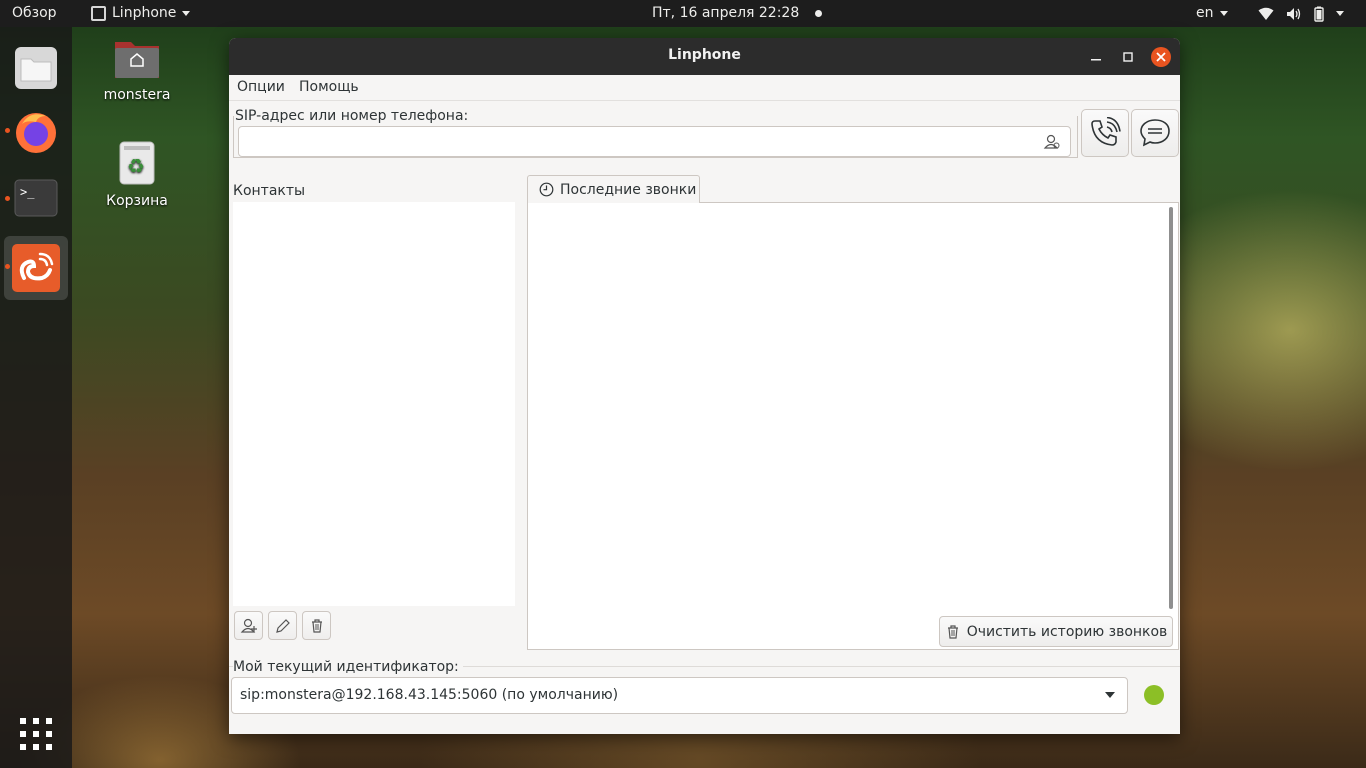 The image size is (1366, 768). Describe the element at coordinates (1067, 631) in the screenshot. I see `clear-history-label: Очистить историю звонков` at that location.